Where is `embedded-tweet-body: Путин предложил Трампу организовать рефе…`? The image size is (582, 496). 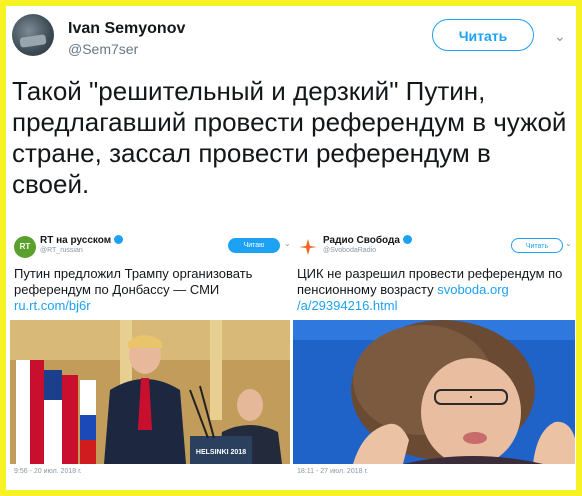
embedded-tweet-body: Путин предложил Трампу организовать рефе… is located at coordinates (133, 281).